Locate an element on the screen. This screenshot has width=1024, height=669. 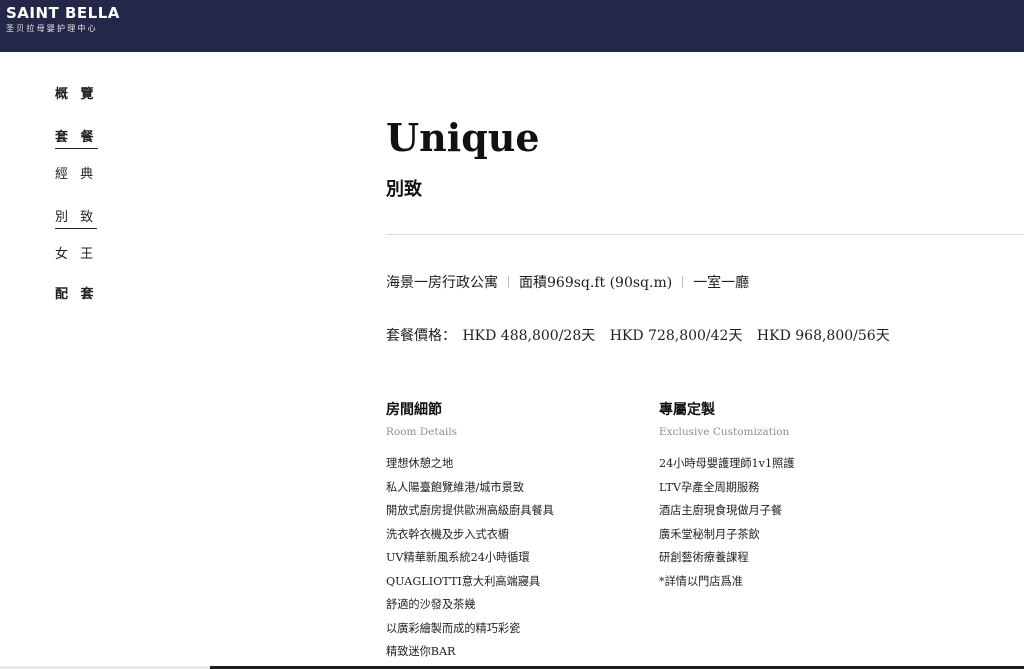
sidebar-item-amenities: 配 套 is located at coordinates (95, 295).